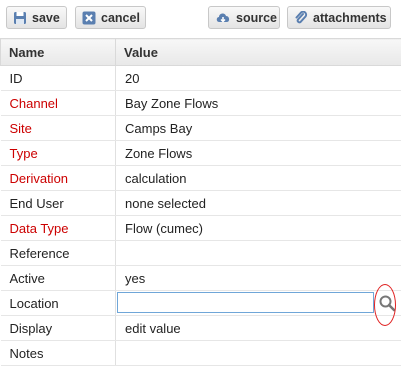  I want to click on save-label: save, so click(46, 17).